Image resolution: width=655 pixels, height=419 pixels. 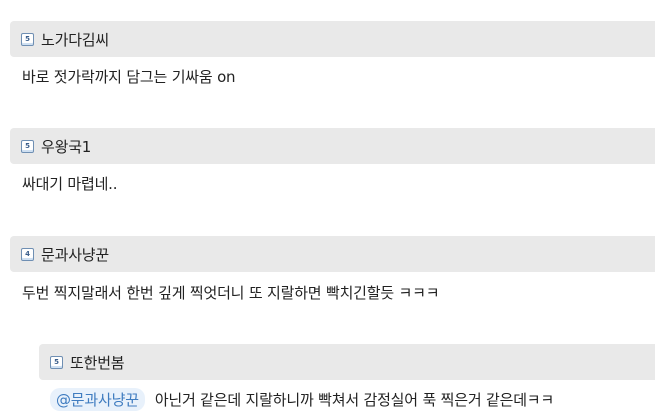 What do you see at coordinates (332, 146) in the screenshot?
I see `comment-header: 5 우왕국1` at bounding box center [332, 146].